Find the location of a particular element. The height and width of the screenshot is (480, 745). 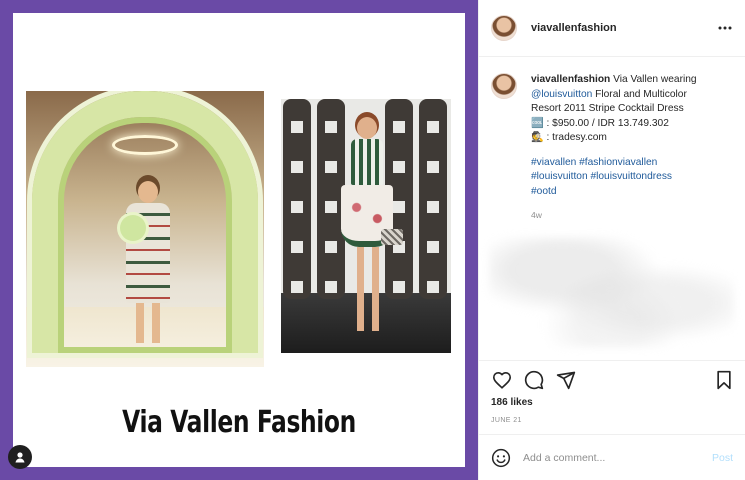

share-icon is located at coordinates (566, 380).